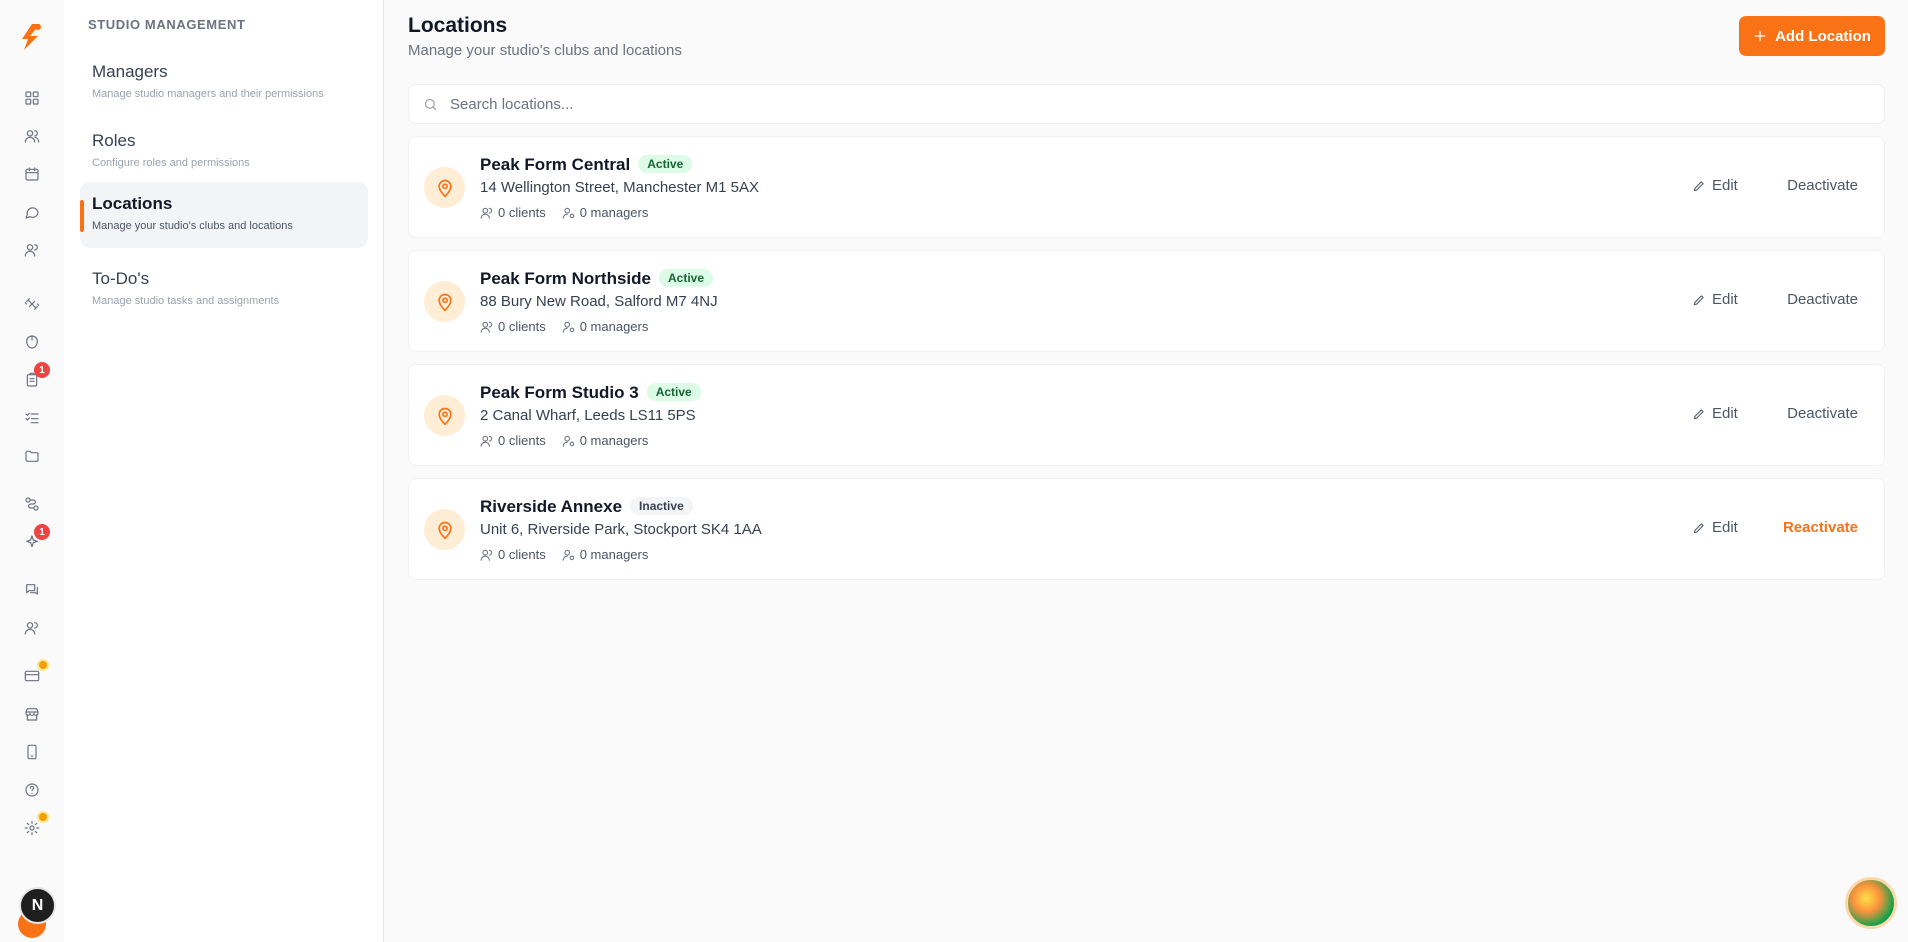 The image size is (1908, 942). I want to click on grid-icon, so click(32, 98).